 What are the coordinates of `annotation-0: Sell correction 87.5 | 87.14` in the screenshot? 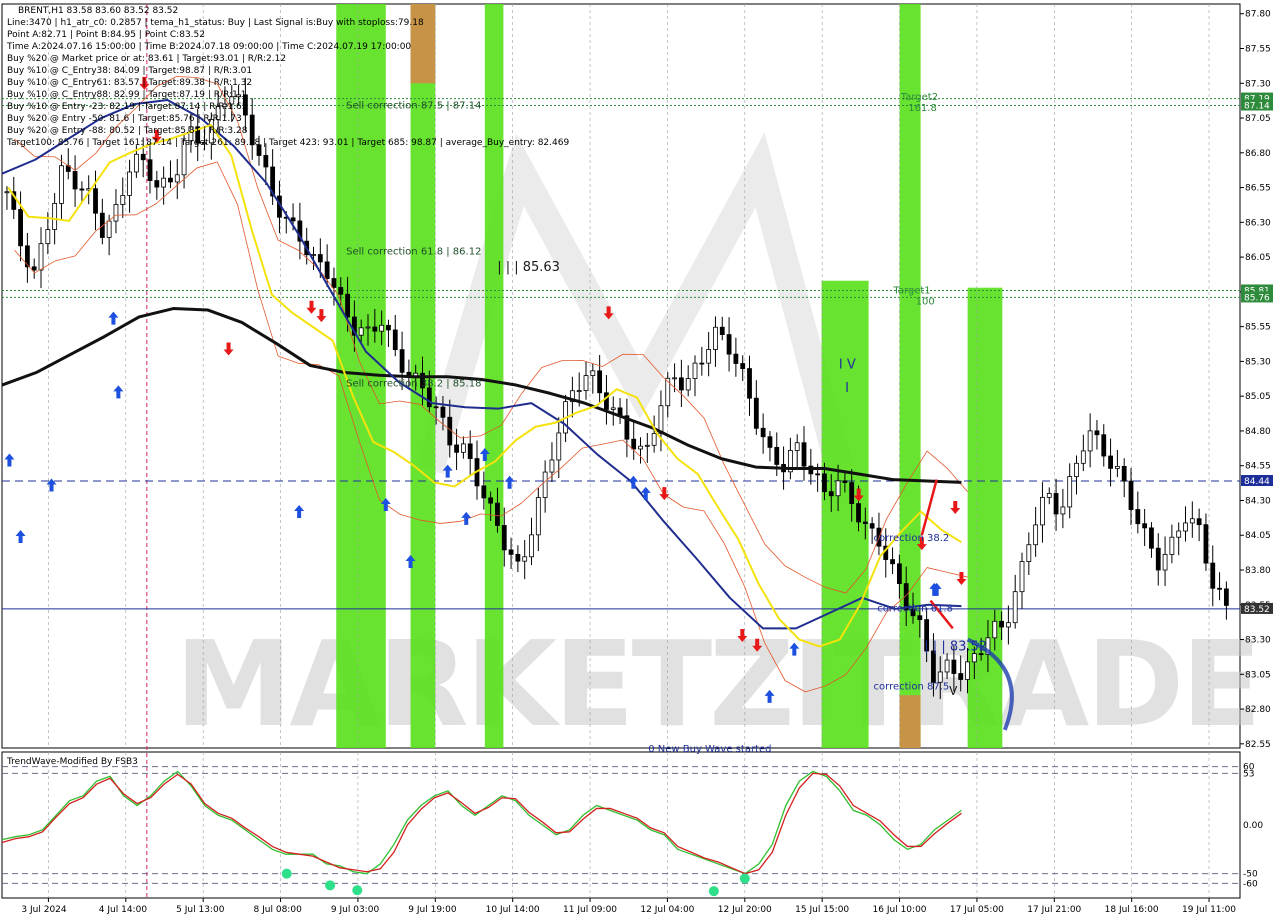 It's located at (413, 105).